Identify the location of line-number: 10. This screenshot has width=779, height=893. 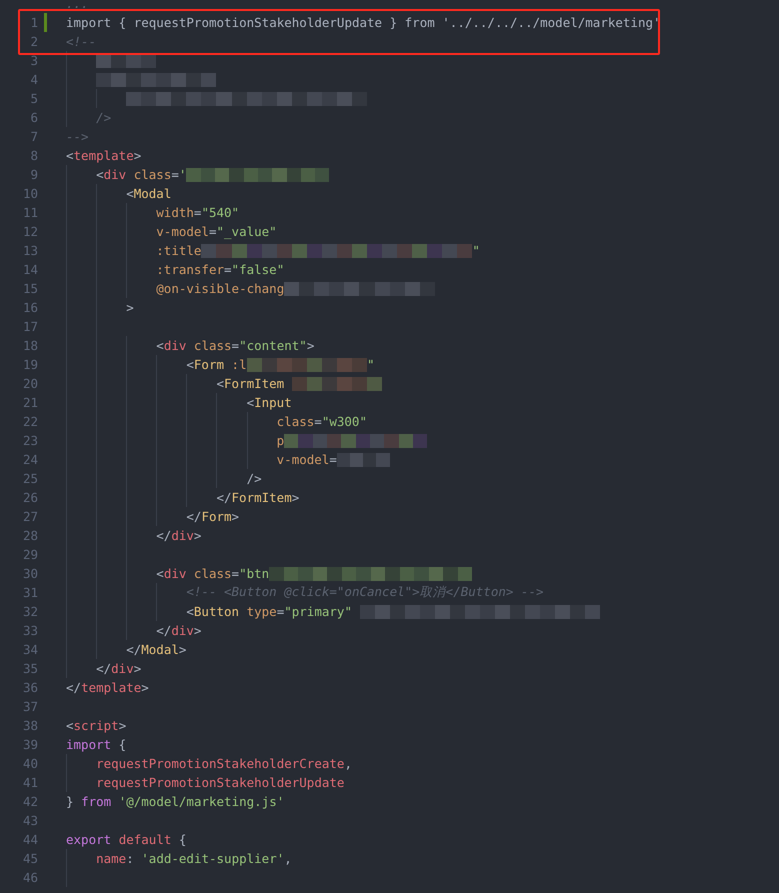
(30, 193).